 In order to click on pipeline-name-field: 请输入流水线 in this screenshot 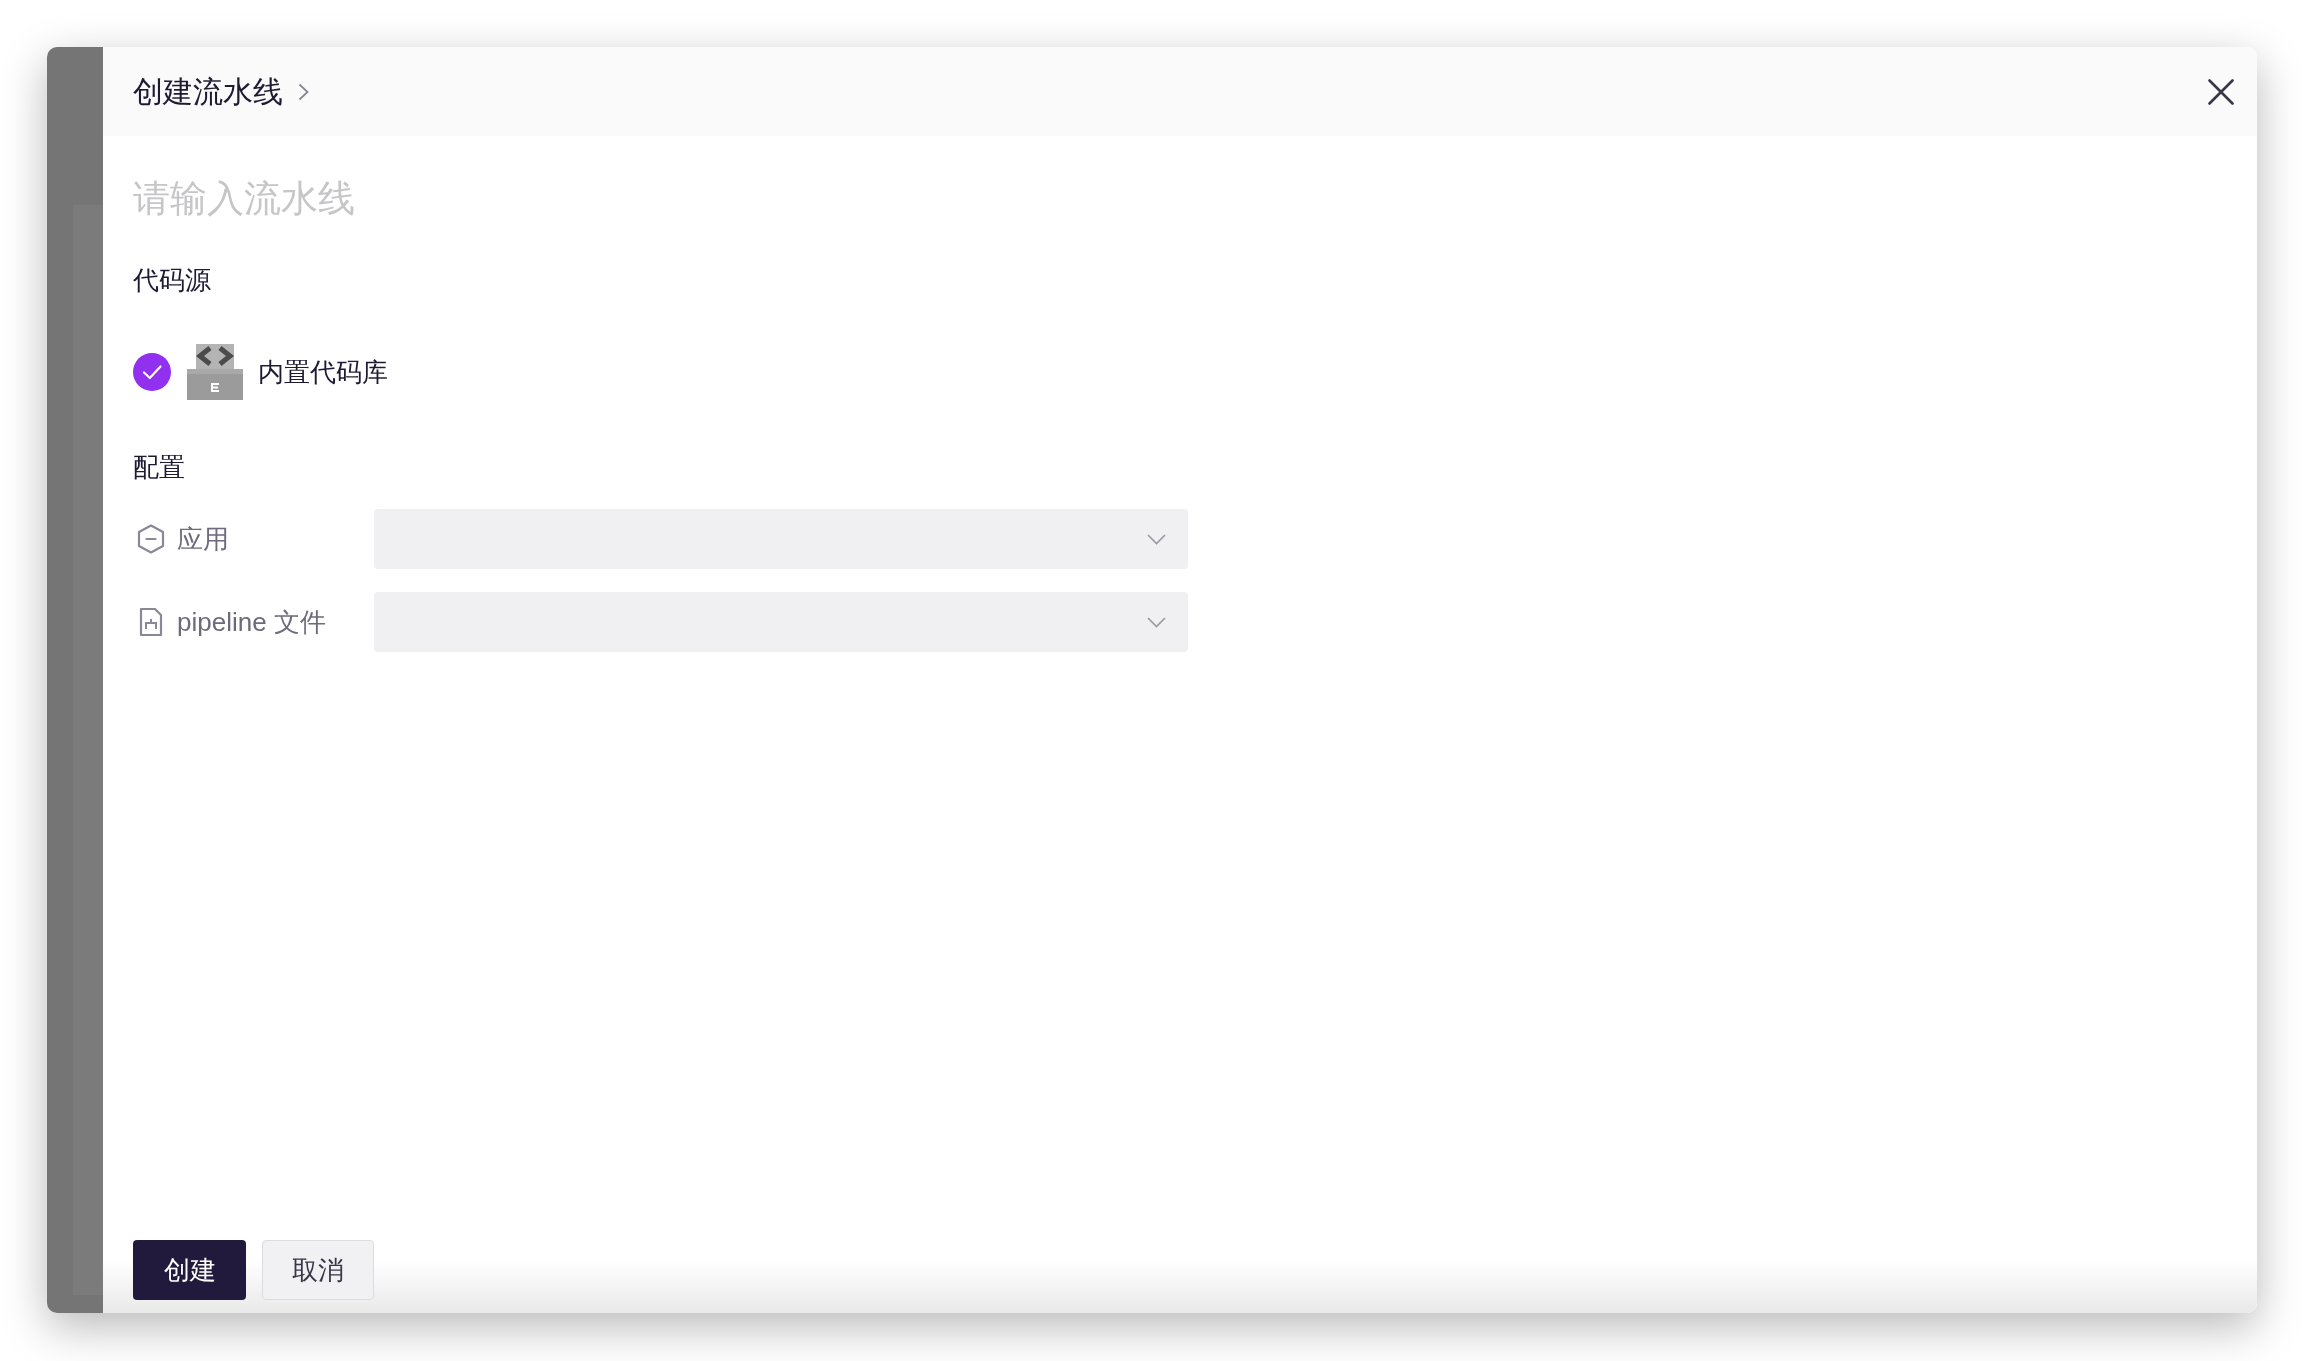, I will do `click(483, 199)`.